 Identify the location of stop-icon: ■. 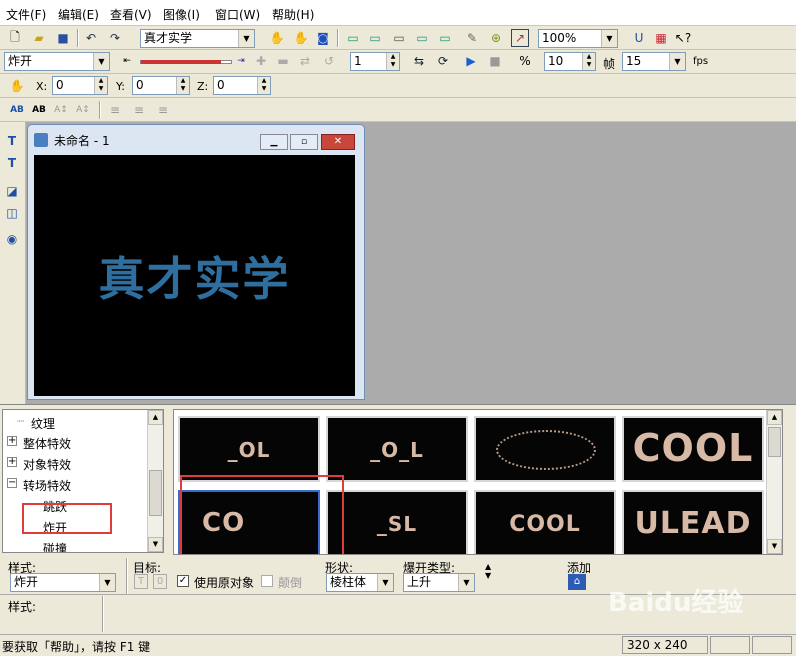
(495, 61).